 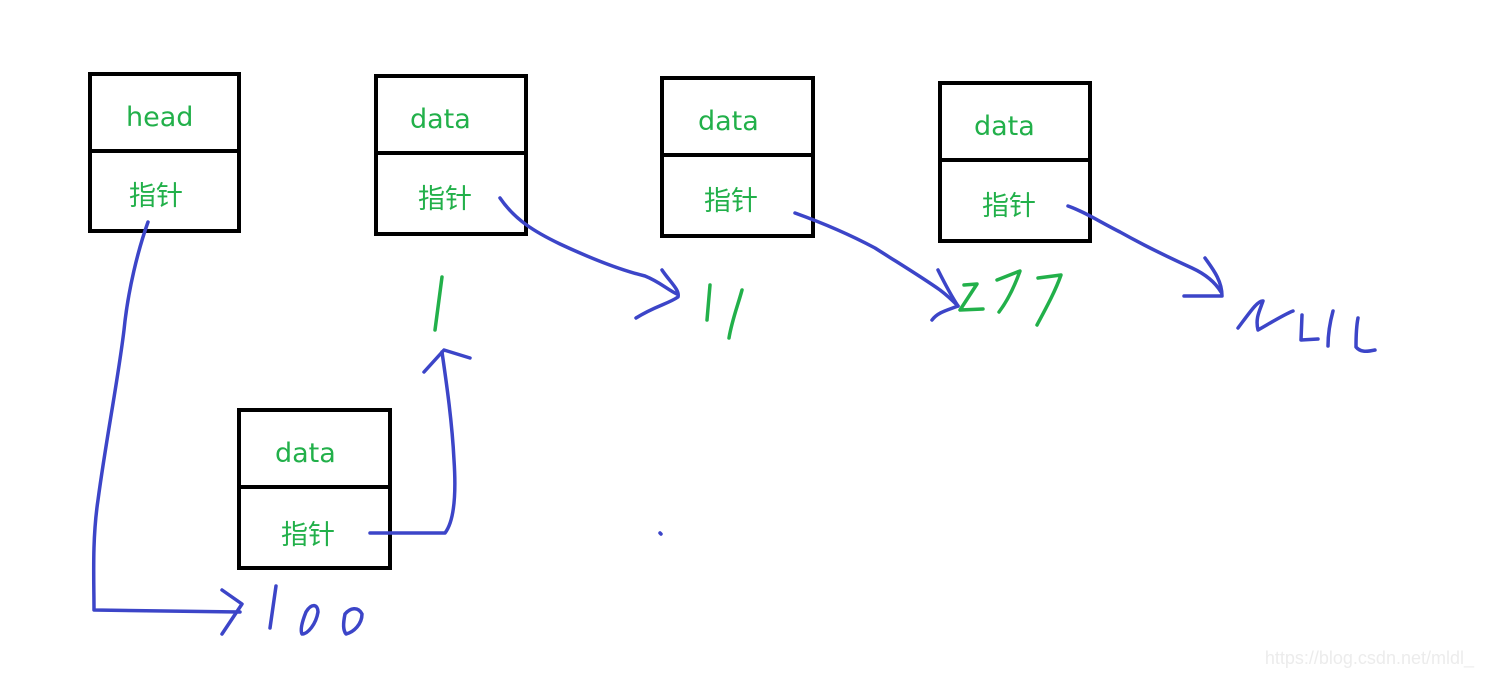 I want to click on edge-277-to-null-arrow, so click(x=1144, y=249).